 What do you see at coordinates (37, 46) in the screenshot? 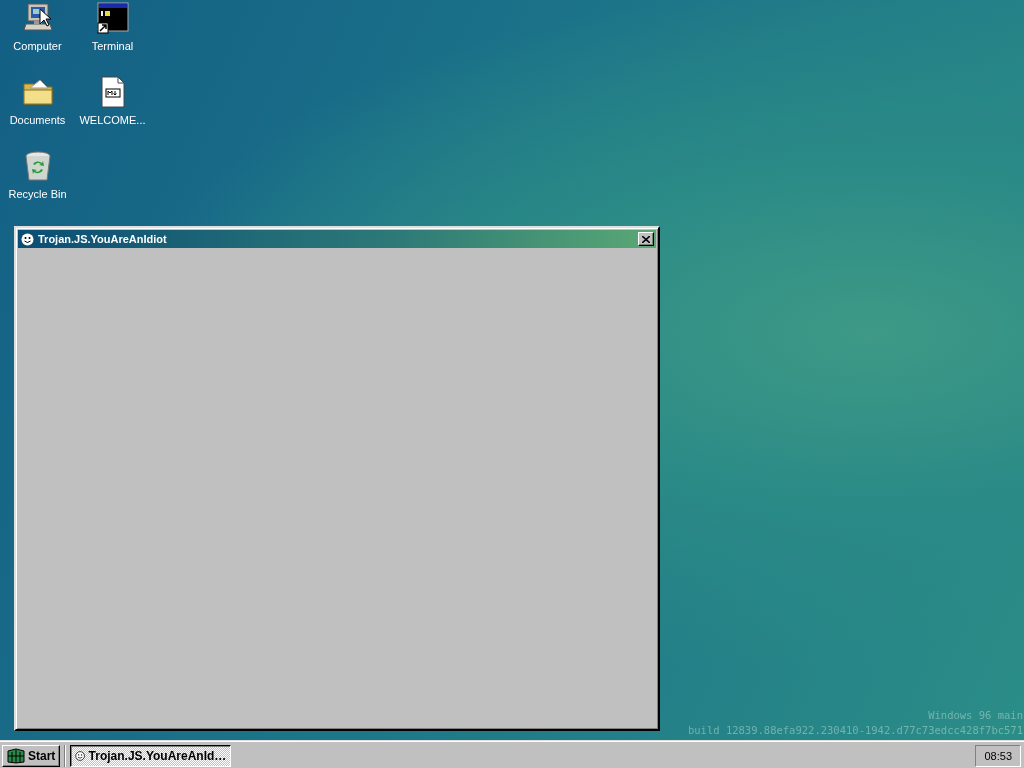
I see `icon-label: Computer` at bounding box center [37, 46].